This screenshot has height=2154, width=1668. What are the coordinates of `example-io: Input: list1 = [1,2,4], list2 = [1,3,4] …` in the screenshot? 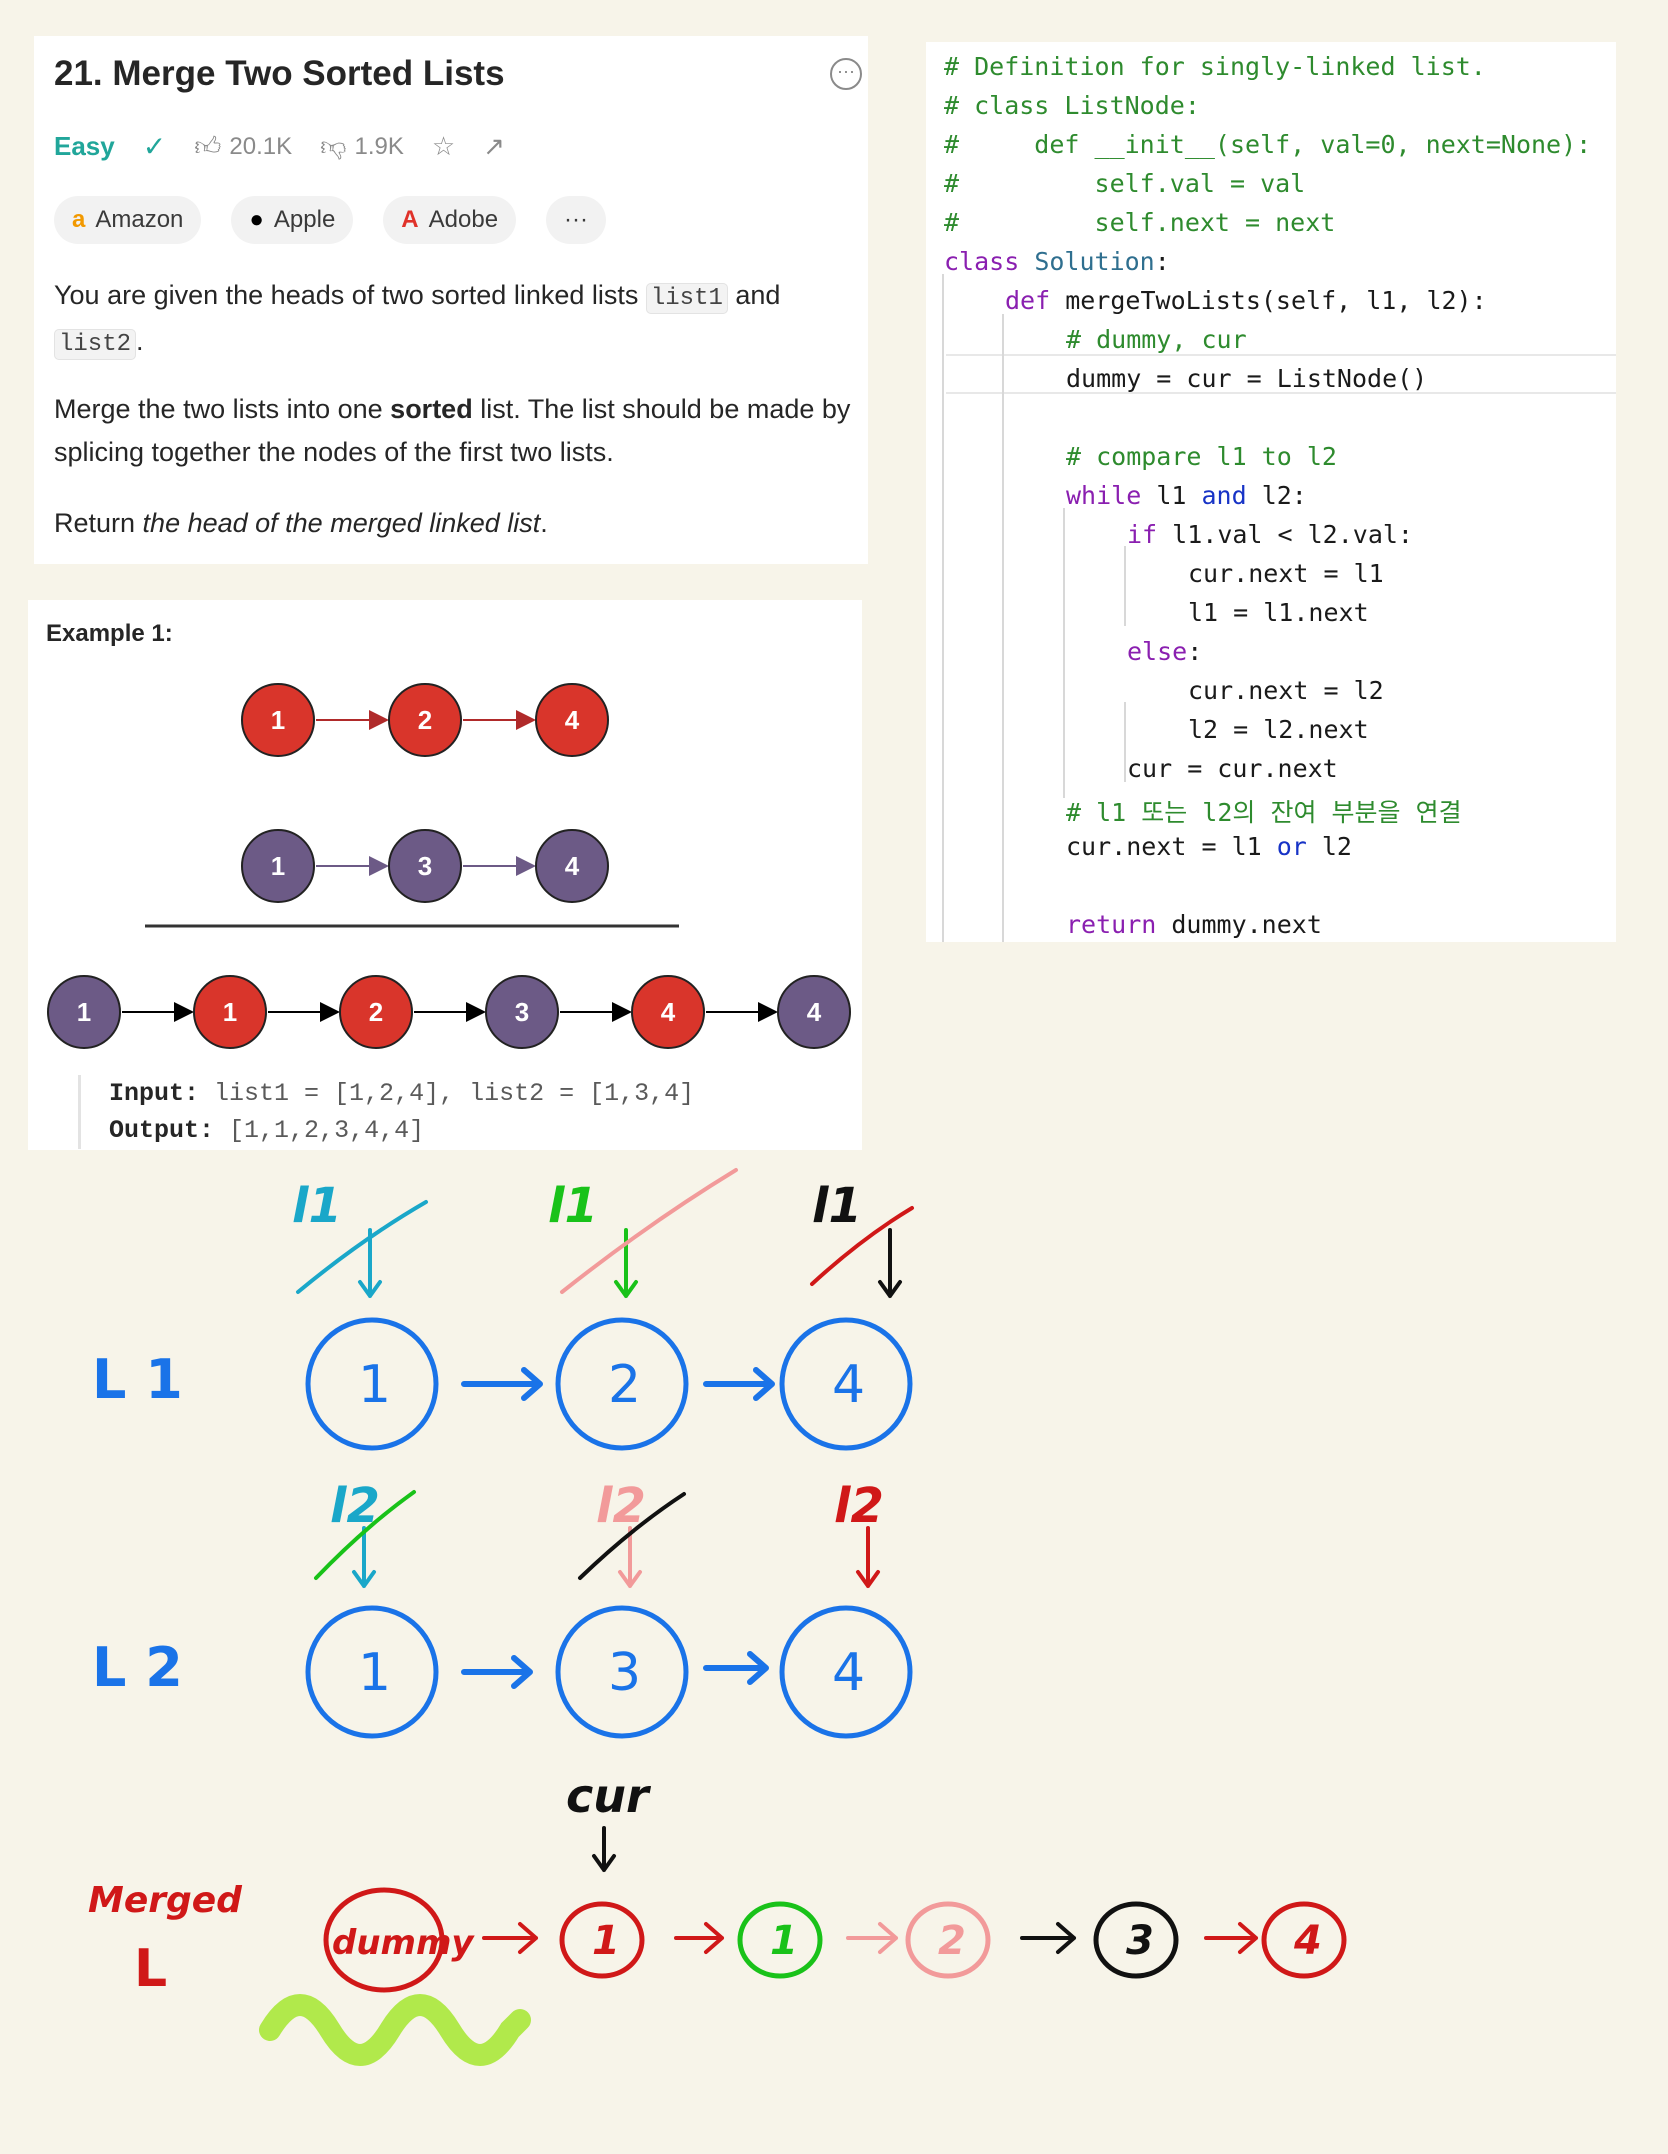 It's located at (386, 1112).